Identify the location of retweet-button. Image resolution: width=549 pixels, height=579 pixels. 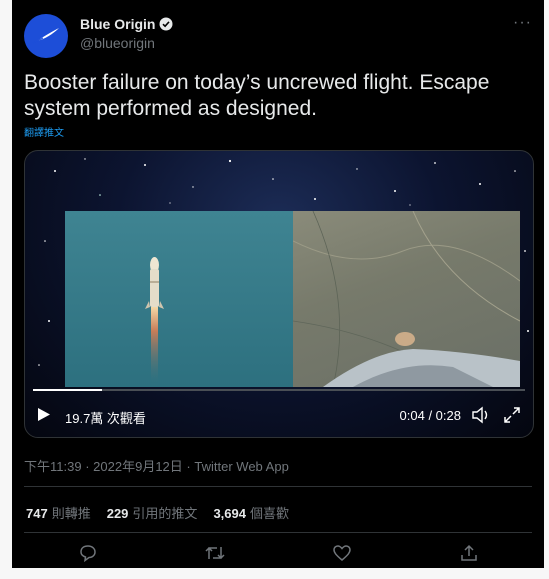
(215, 553).